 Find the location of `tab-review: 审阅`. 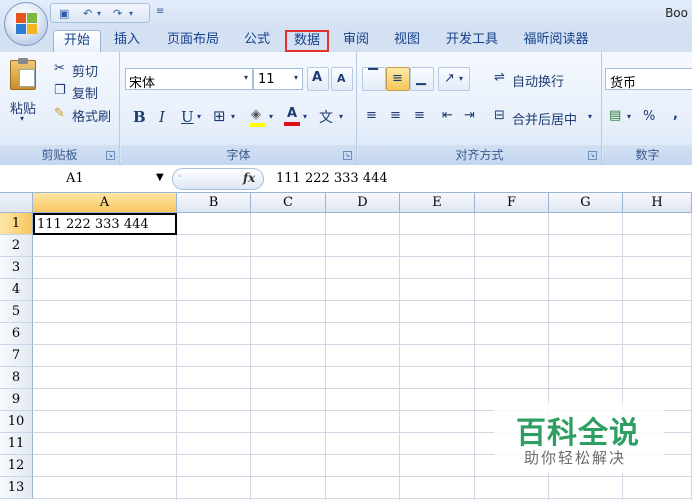

tab-review: 审阅 is located at coordinates (356, 41).